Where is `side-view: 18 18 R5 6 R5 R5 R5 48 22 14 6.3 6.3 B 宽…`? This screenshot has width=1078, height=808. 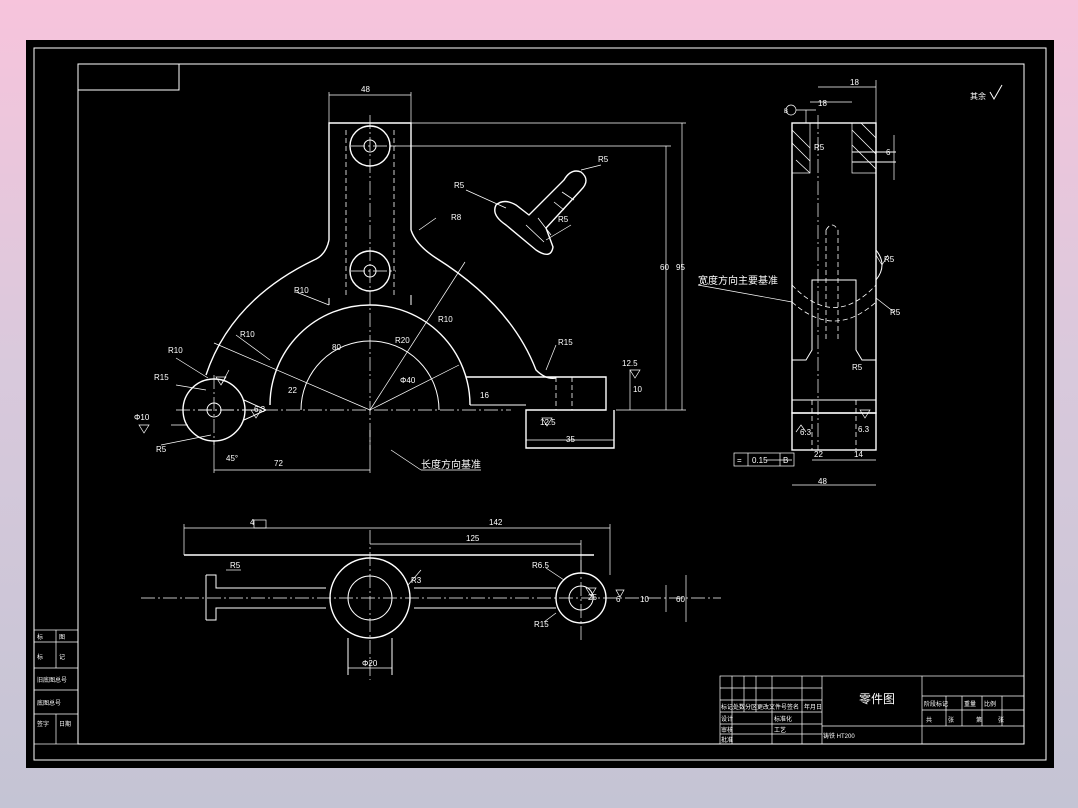
side-view: 18 18 R5 6 R5 R5 R5 48 22 14 6.3 6.3 B 宽… is located at coordinates (850, 282).